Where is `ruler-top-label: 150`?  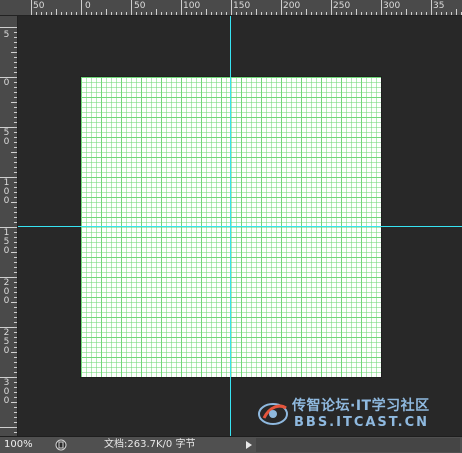
ruler-top-label: 150 is located at coordinates (242, 6).